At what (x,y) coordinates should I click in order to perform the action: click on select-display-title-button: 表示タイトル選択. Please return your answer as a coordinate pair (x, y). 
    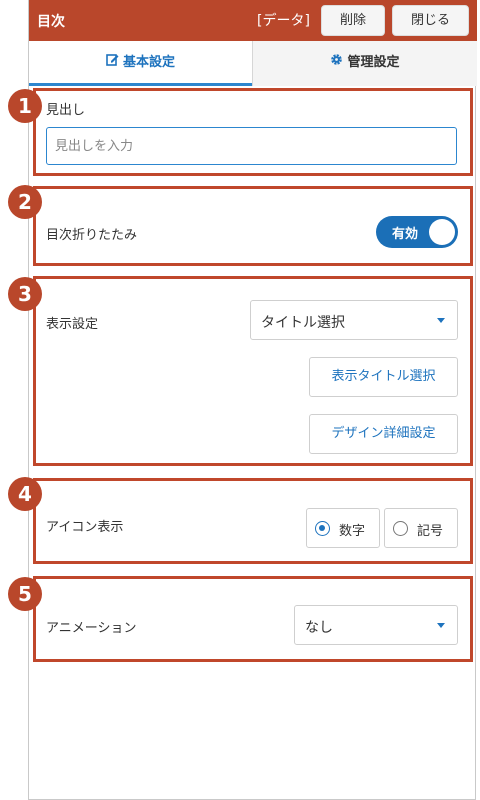
    Looking at the image, I should click on (383, 377).